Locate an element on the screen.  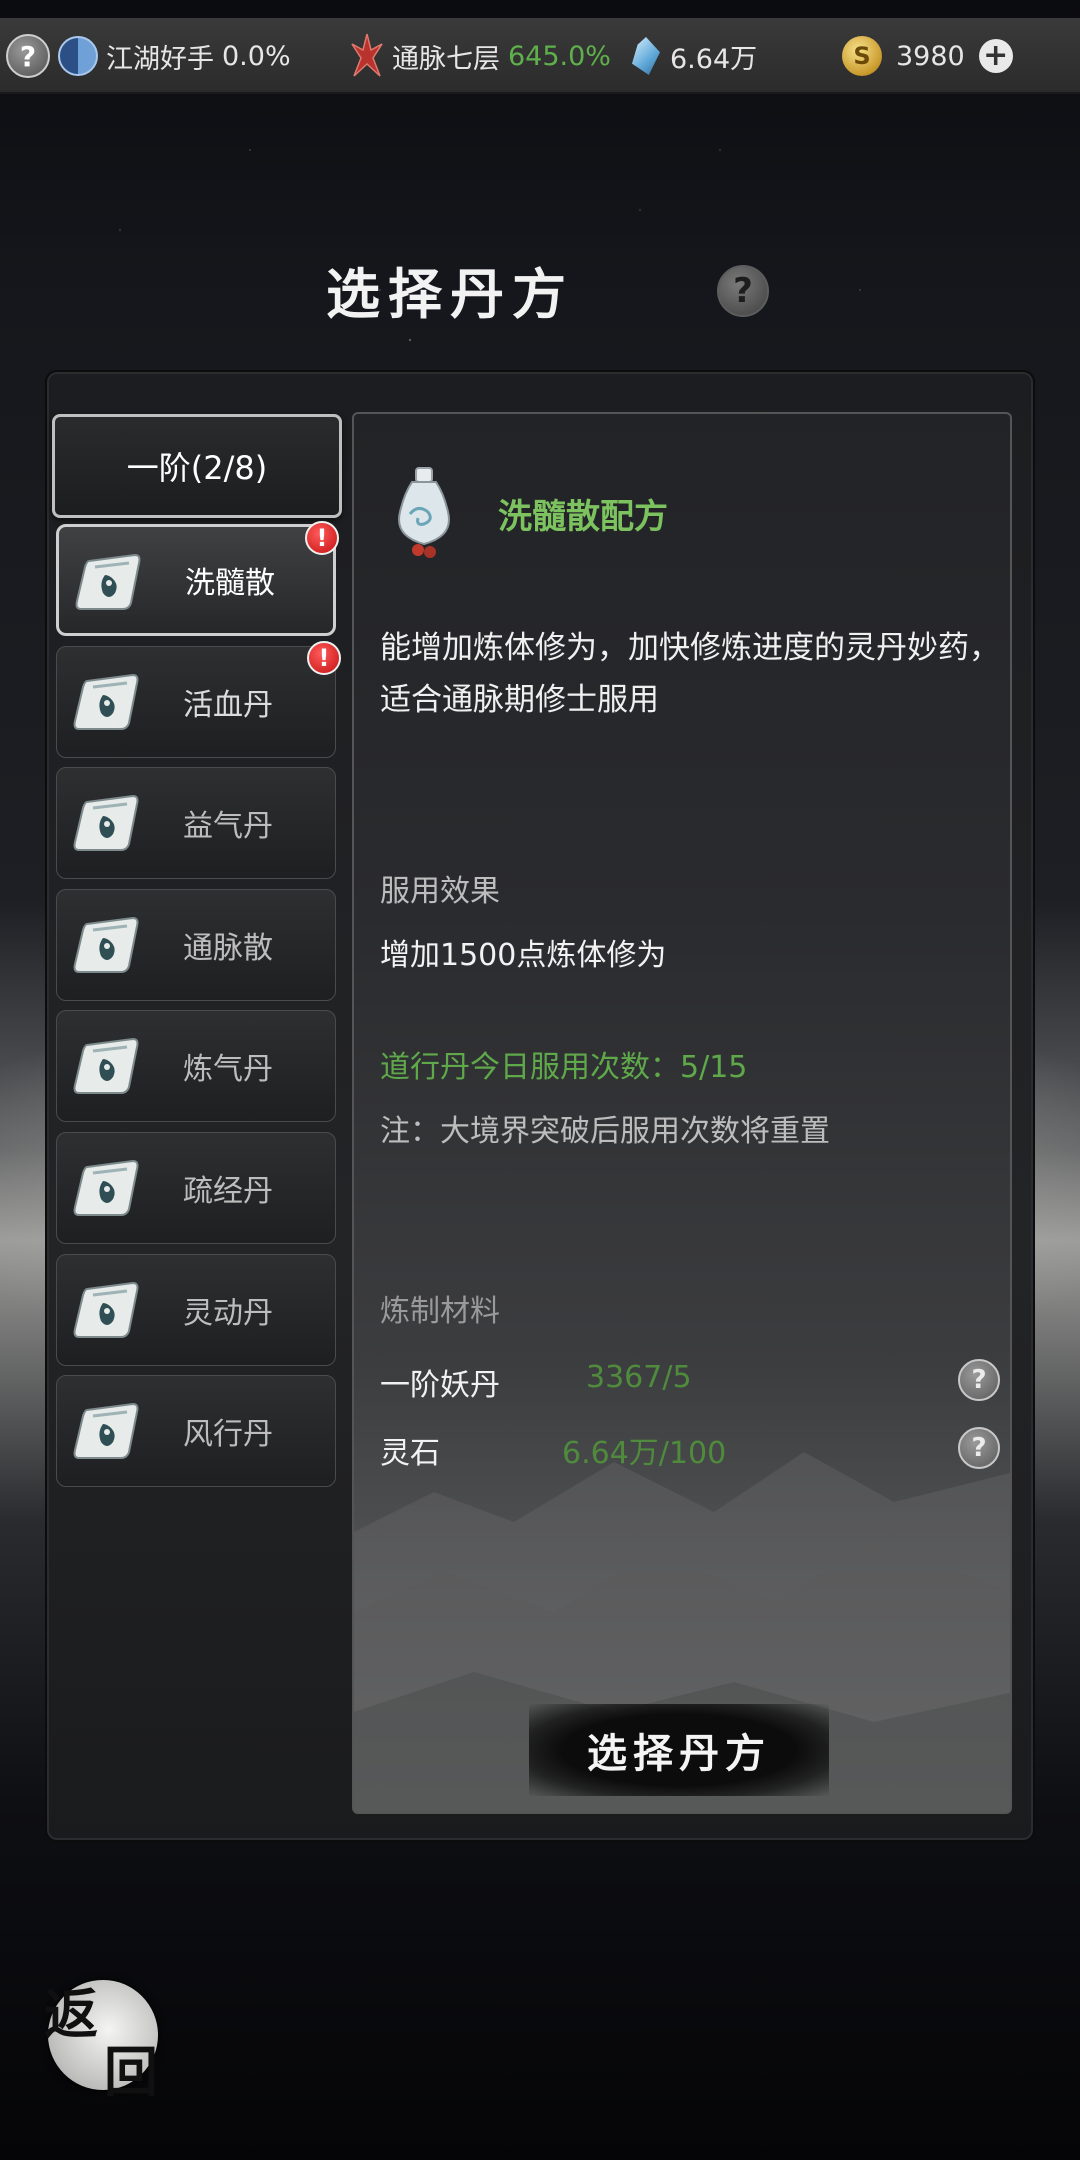
daily-uses: 道行丹今日服用次数：5/15 is located at coordinates (564, 1067).